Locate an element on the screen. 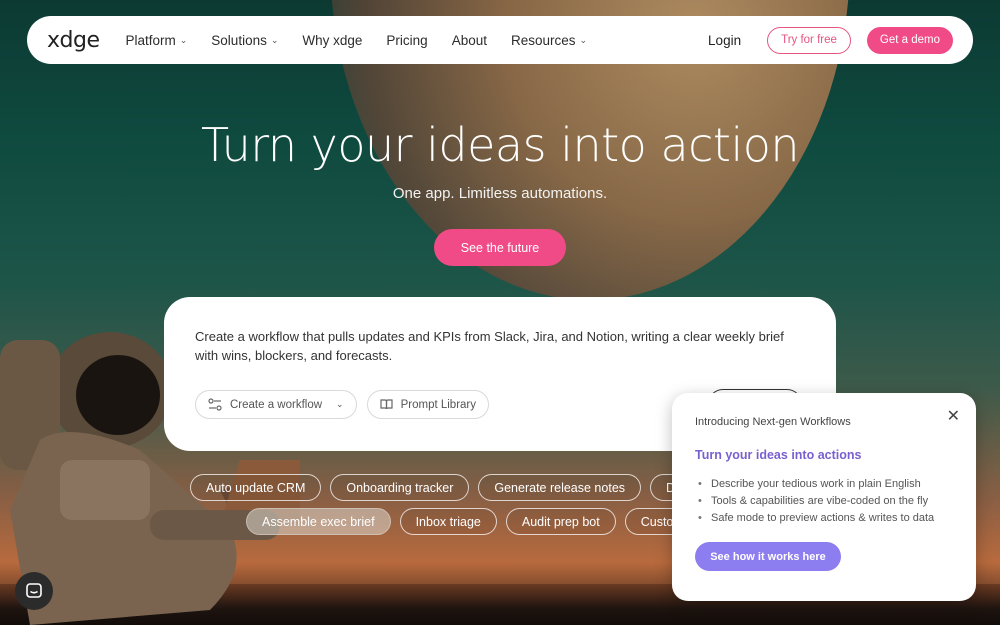 This screenshot has width=1000, height=625. suggestion-chip: Onboarding tracker is located at coordinates (400, 487).